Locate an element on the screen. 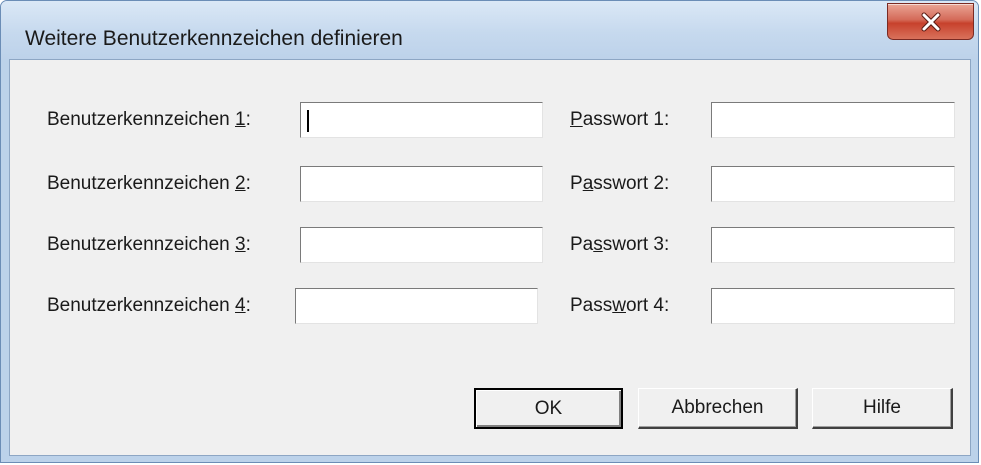  password-label-1: Passwort 1: is located at coordinates (620, 119).